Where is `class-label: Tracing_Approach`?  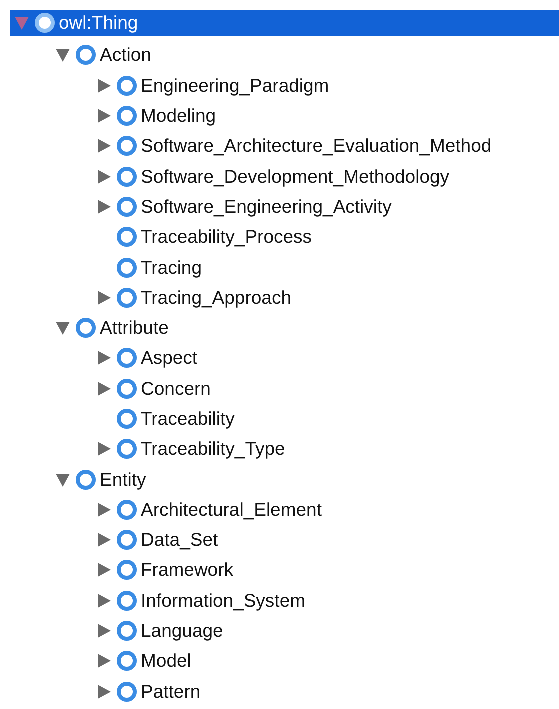 class-label: Tracing_Approach is located at coordinates (216, 297).